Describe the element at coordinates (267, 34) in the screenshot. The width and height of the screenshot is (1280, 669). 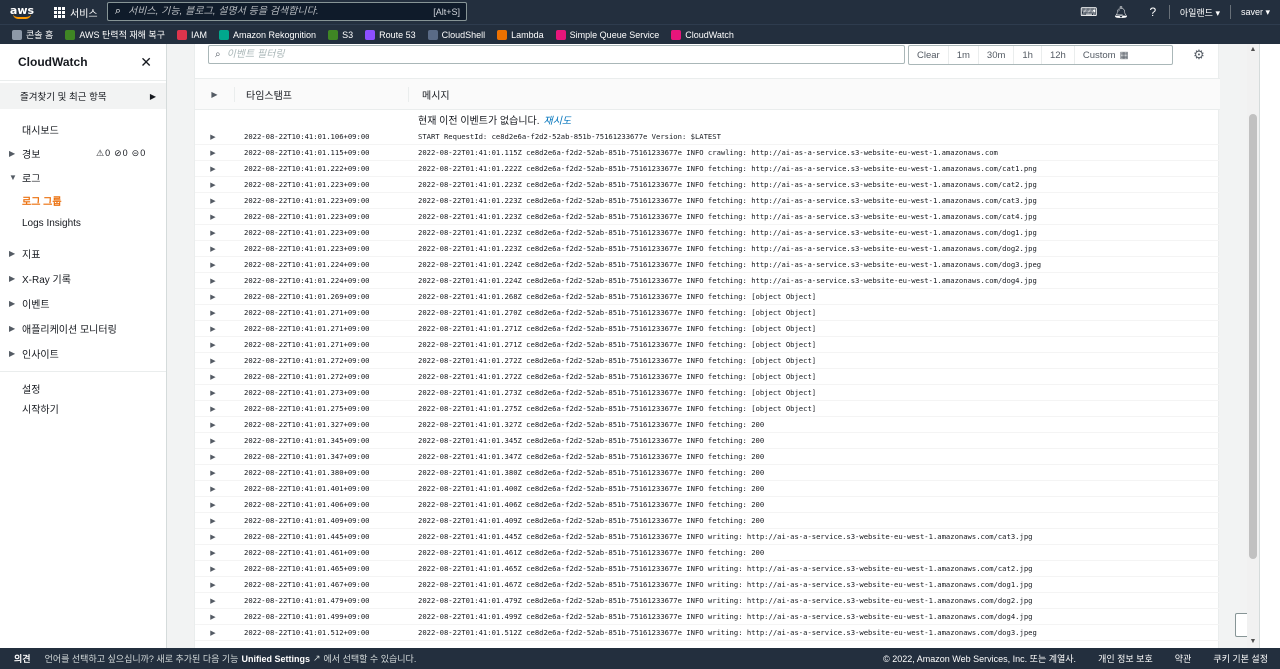
I see `fav-rekognition: Amazon Rekognition` at that location.